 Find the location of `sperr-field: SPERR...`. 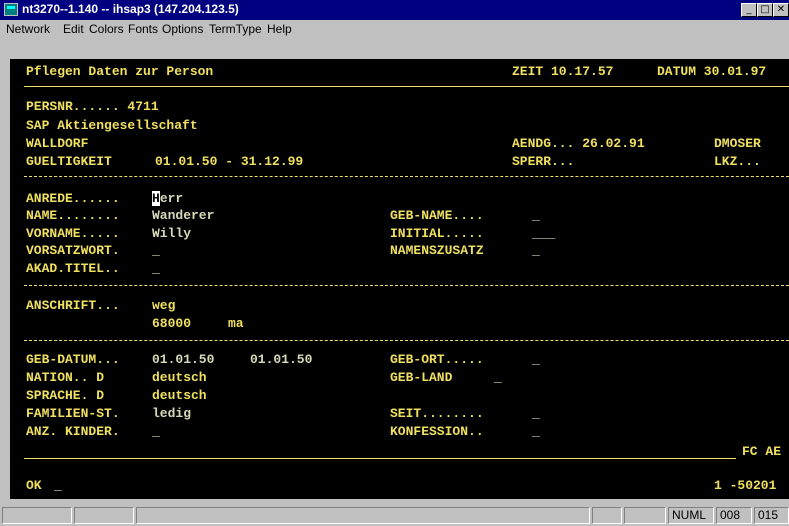

sperr-field: SPERR... is located at coordinates (543, 161).